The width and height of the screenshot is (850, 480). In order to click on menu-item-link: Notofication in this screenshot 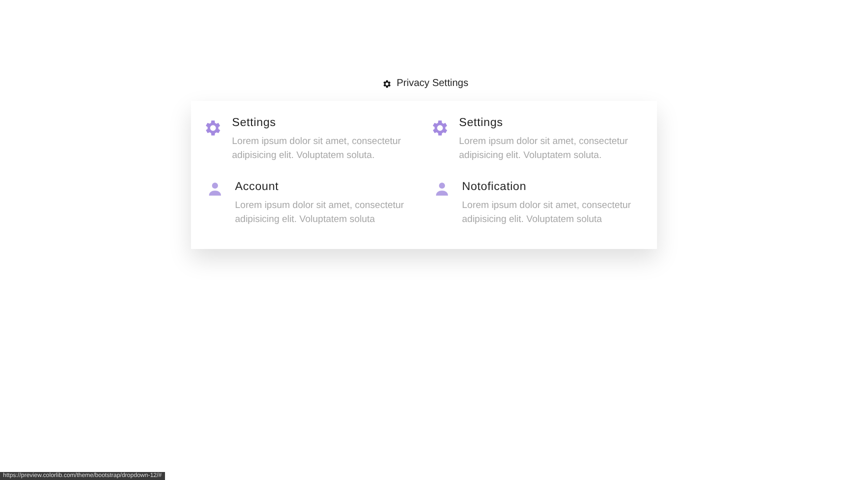, I will do `click(552, 187)`.